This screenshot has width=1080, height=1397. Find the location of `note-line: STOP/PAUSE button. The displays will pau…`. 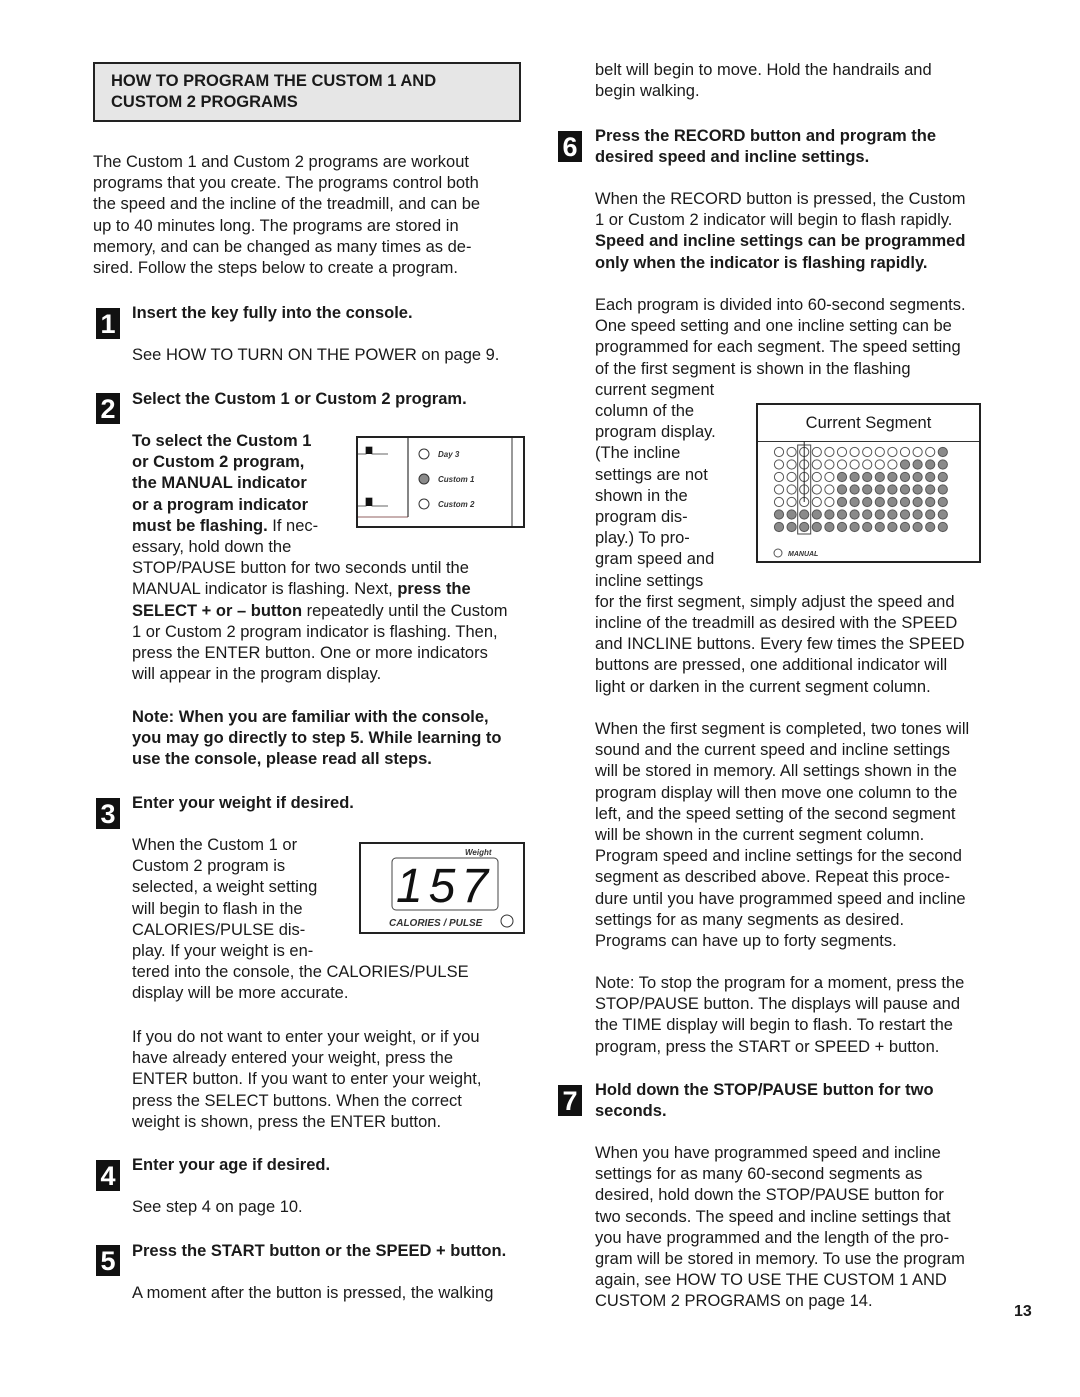

note-line: STOP/PAUSE button. The displays will pau… is located at coordinates (778, 1004).